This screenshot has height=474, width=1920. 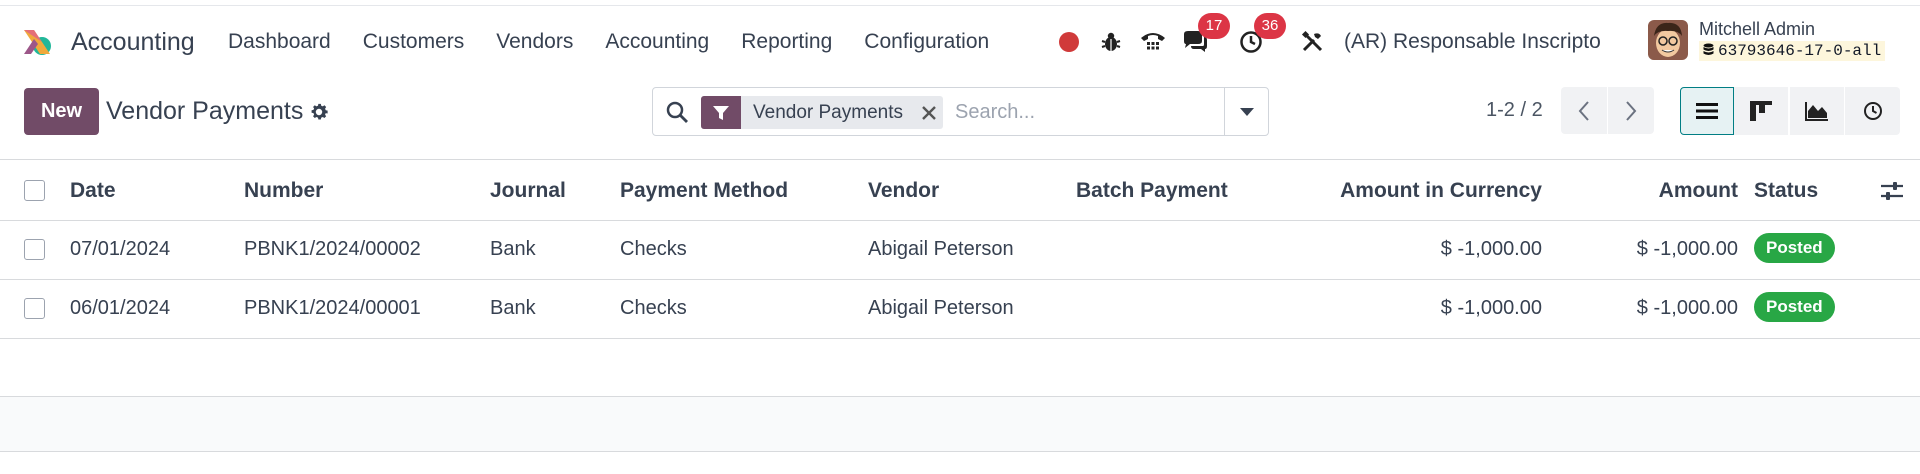 I want to click on select-all-checkbox, so click(x=34, y=190).